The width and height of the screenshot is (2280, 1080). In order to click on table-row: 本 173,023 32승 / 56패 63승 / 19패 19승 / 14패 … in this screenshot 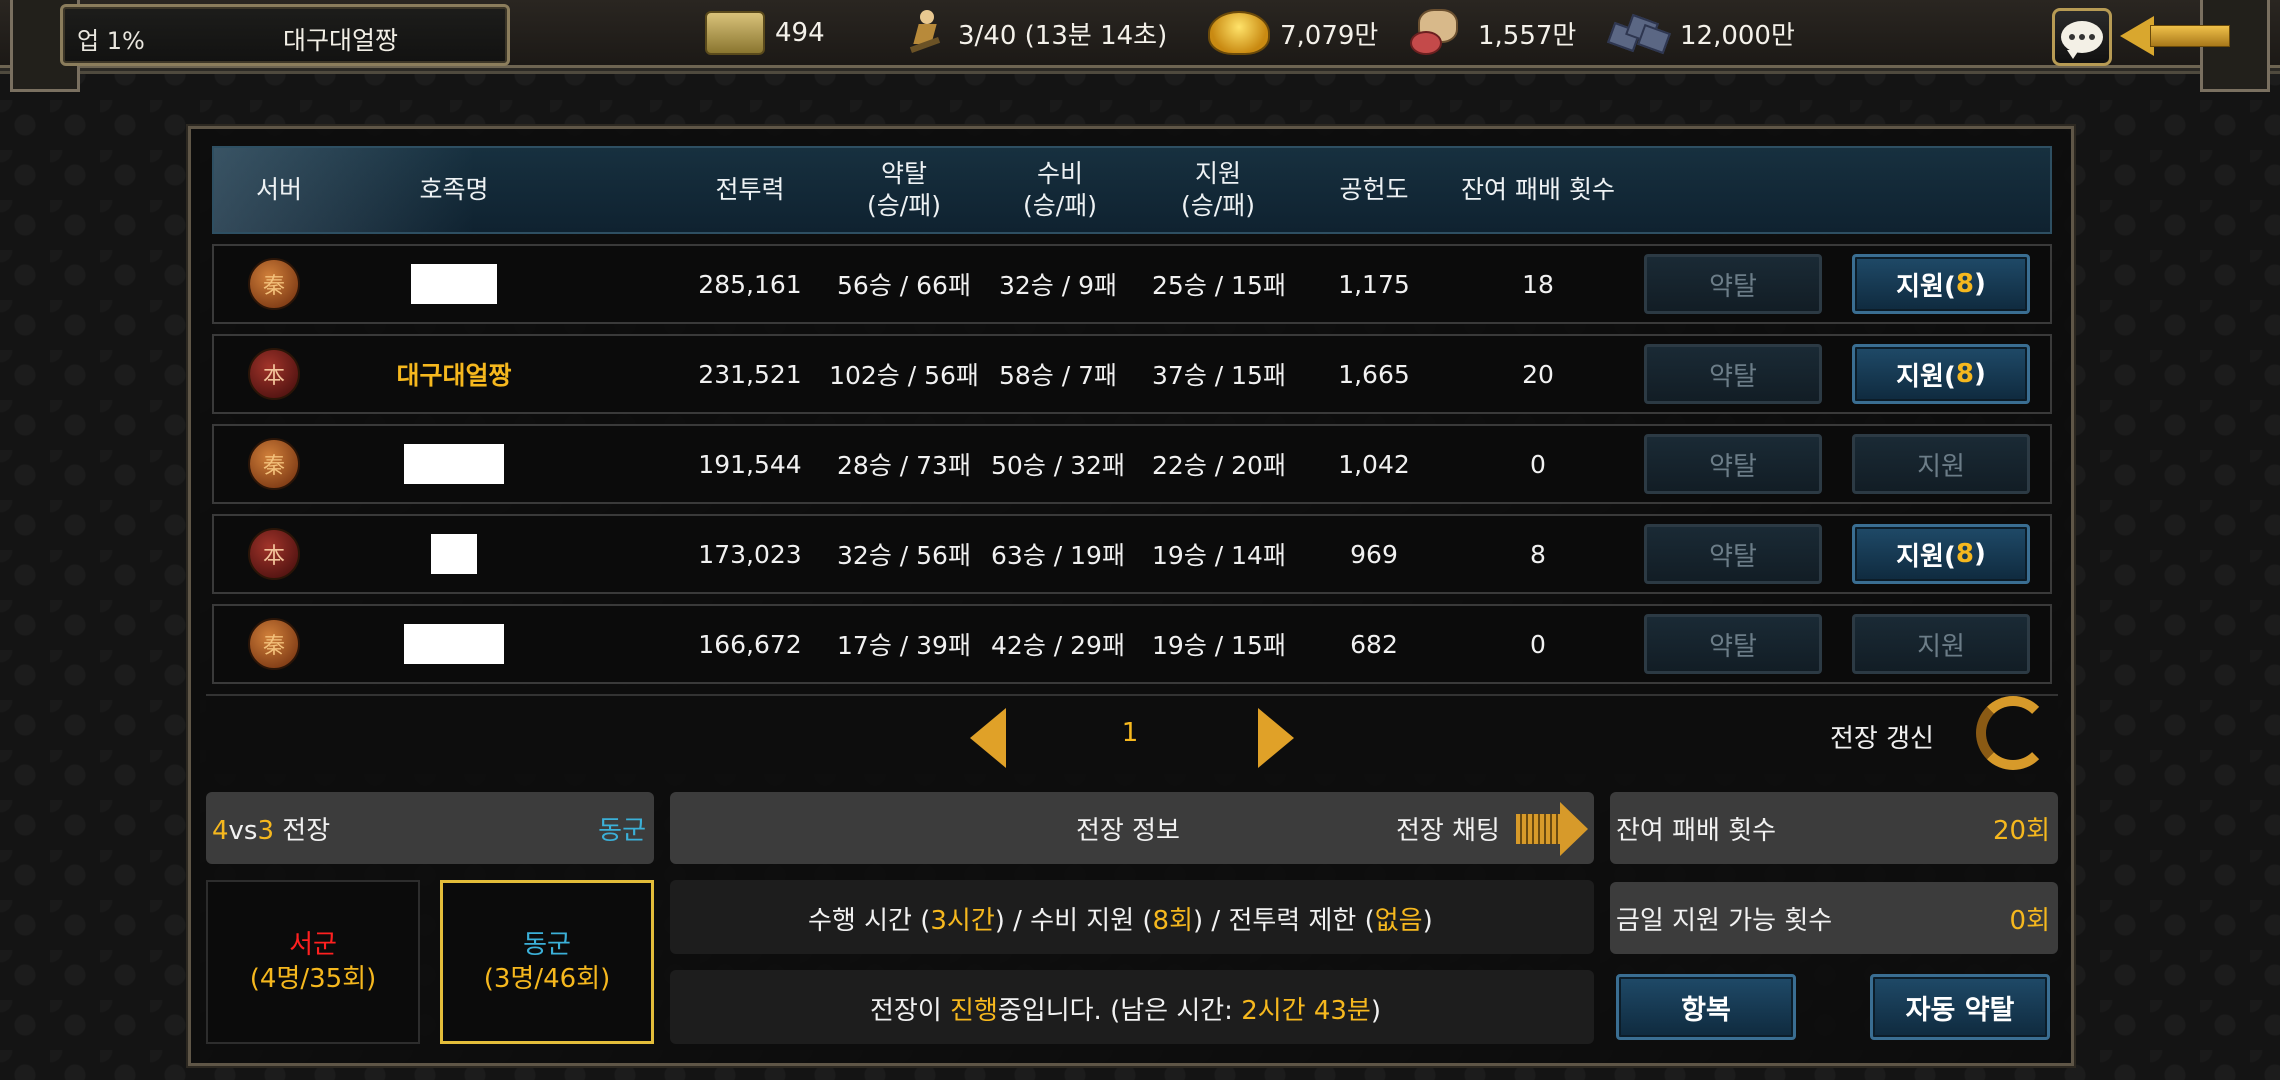, I will do `click(1132, 554)`.